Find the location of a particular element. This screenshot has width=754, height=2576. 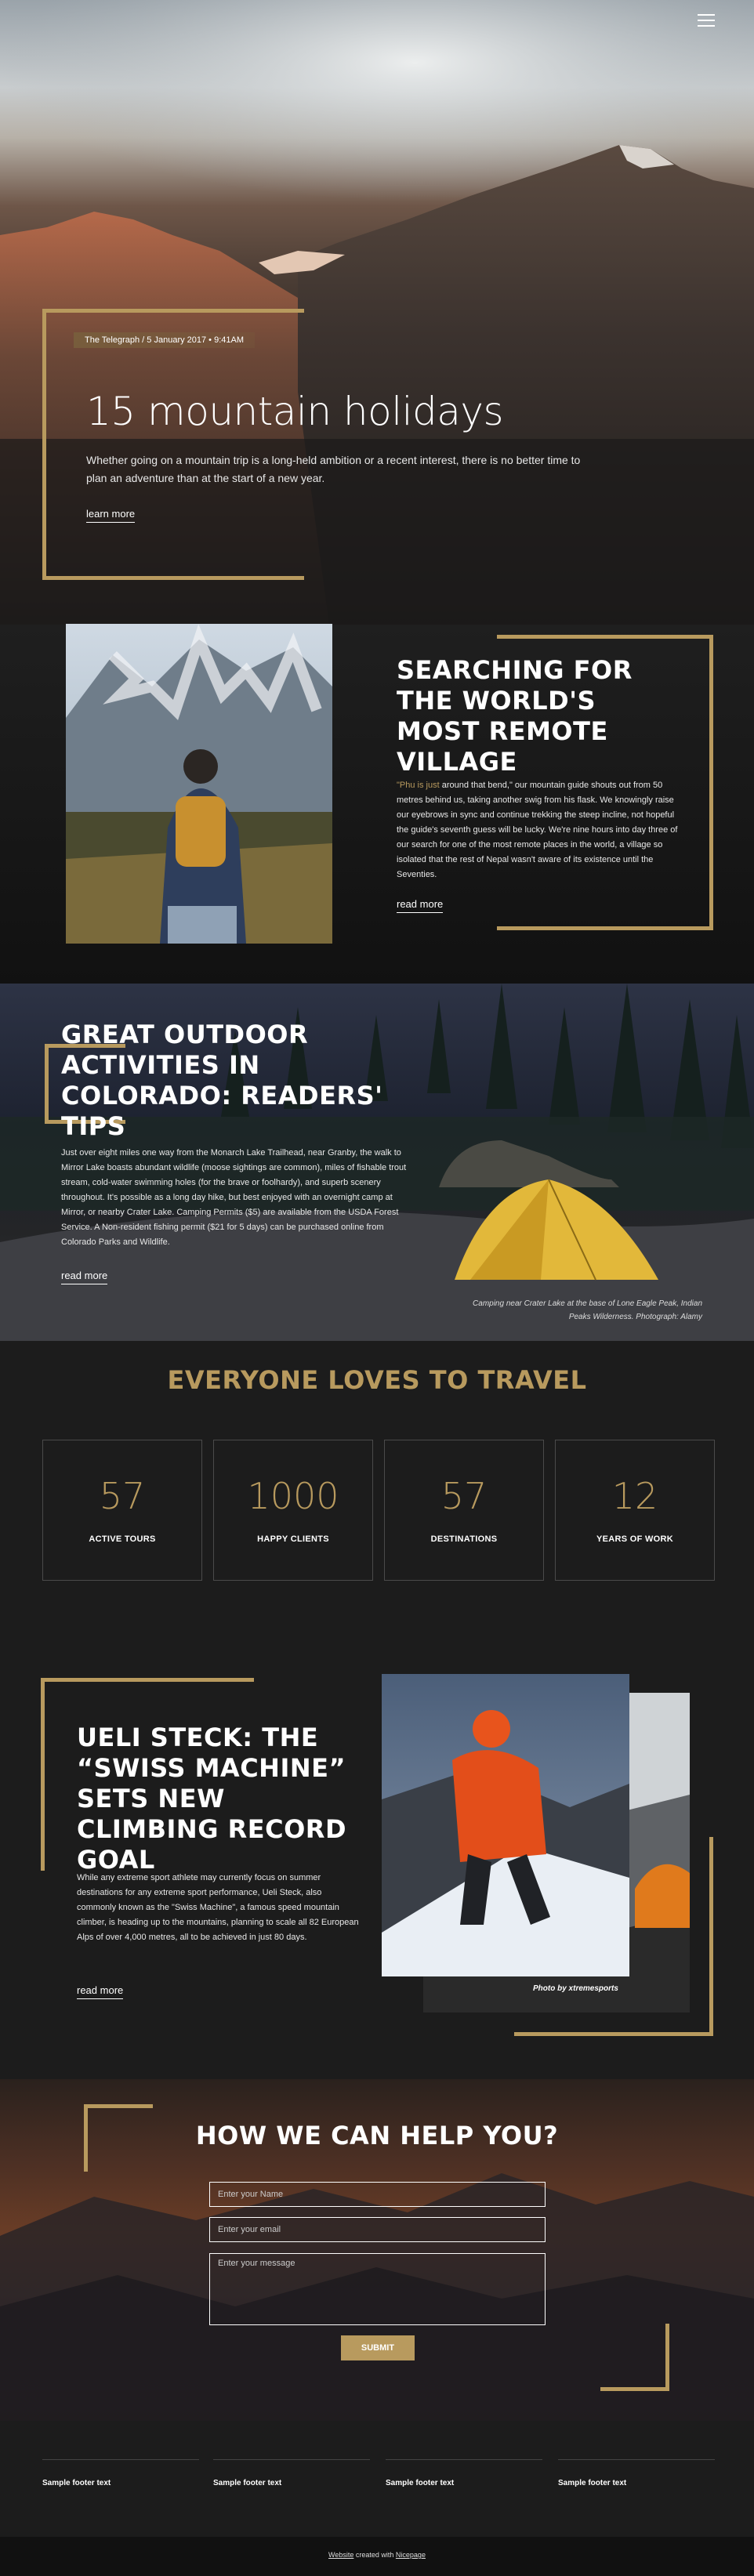

stat-label: HAPPY CLIENTS is located at coordinates (293, 1539).